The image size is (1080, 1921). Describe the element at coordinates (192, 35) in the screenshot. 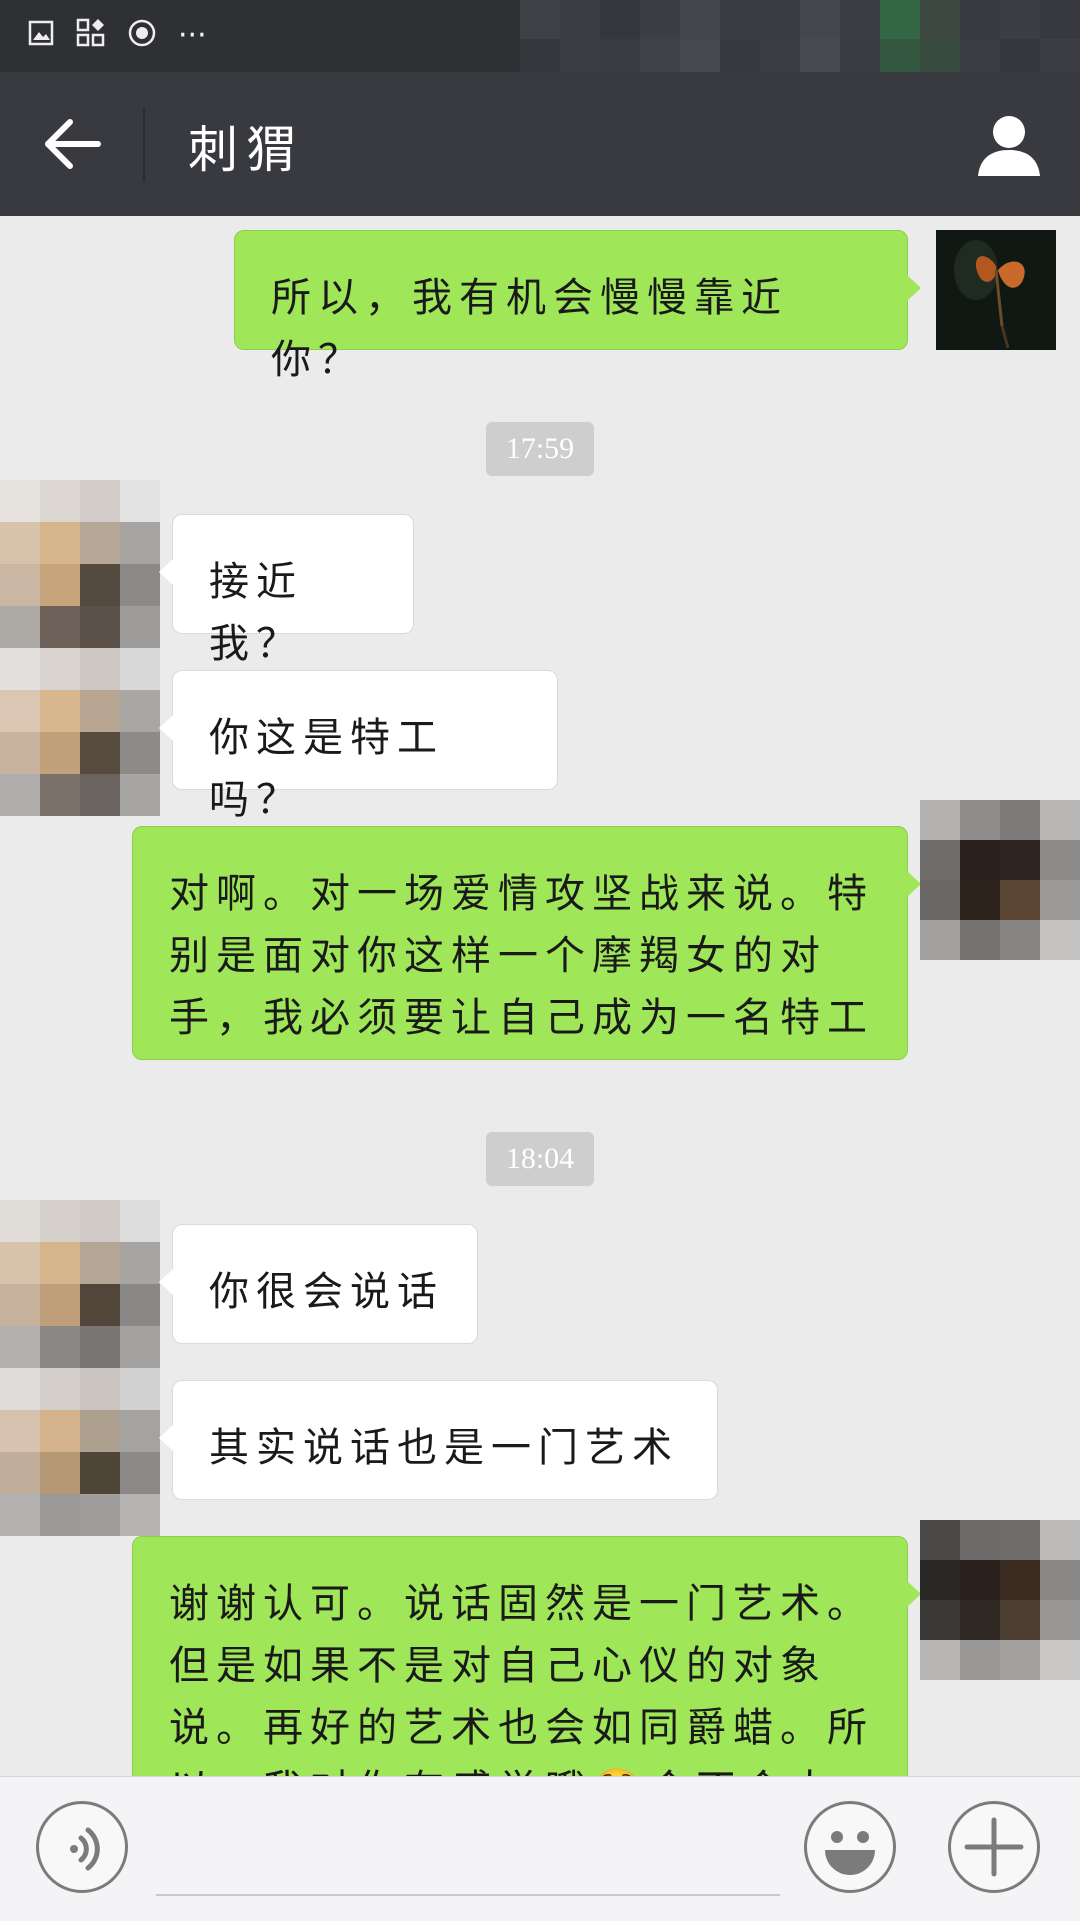

I see `more-icon: ···` at that location.